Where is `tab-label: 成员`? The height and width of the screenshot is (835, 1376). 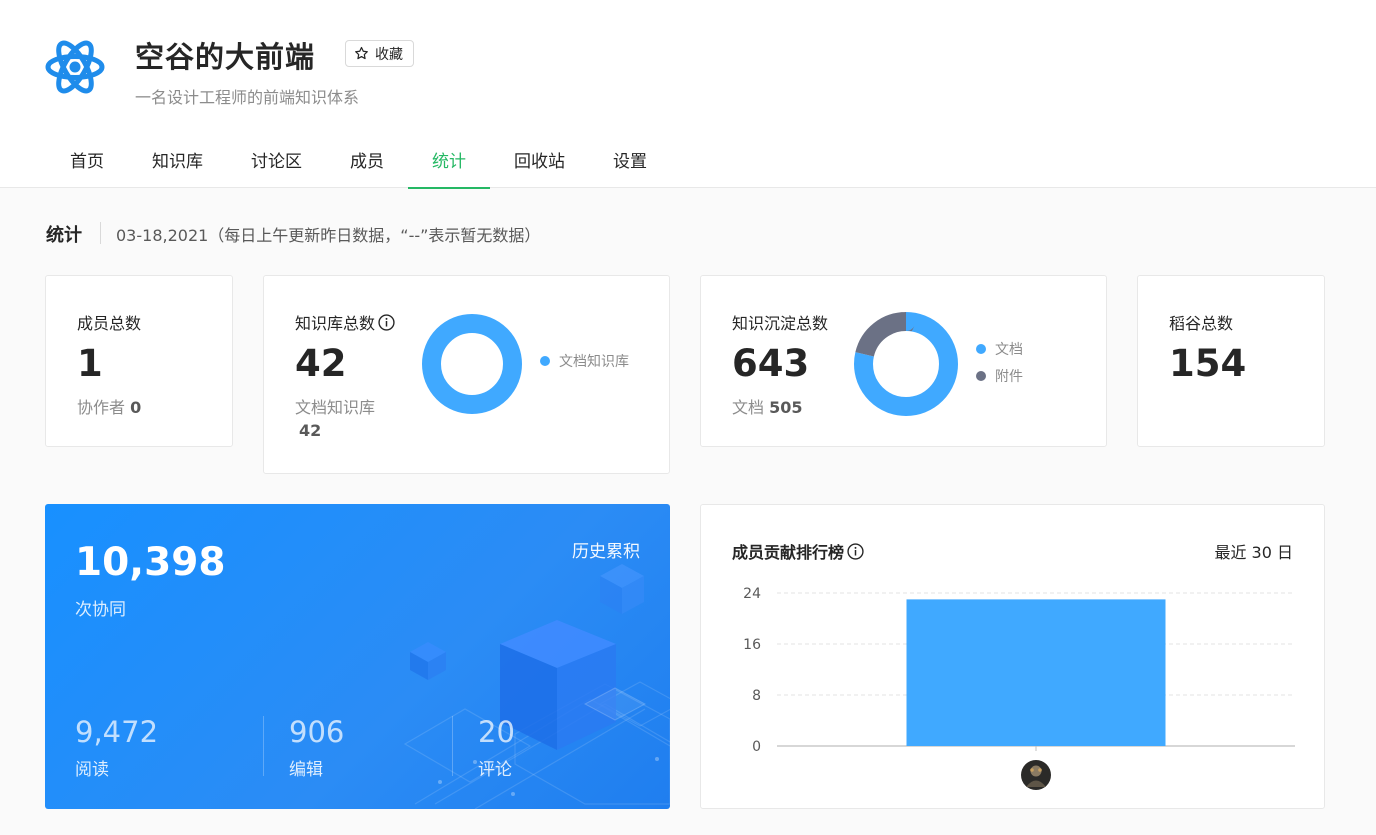
tab-label: 成员 is located at coordinates (367, 161).